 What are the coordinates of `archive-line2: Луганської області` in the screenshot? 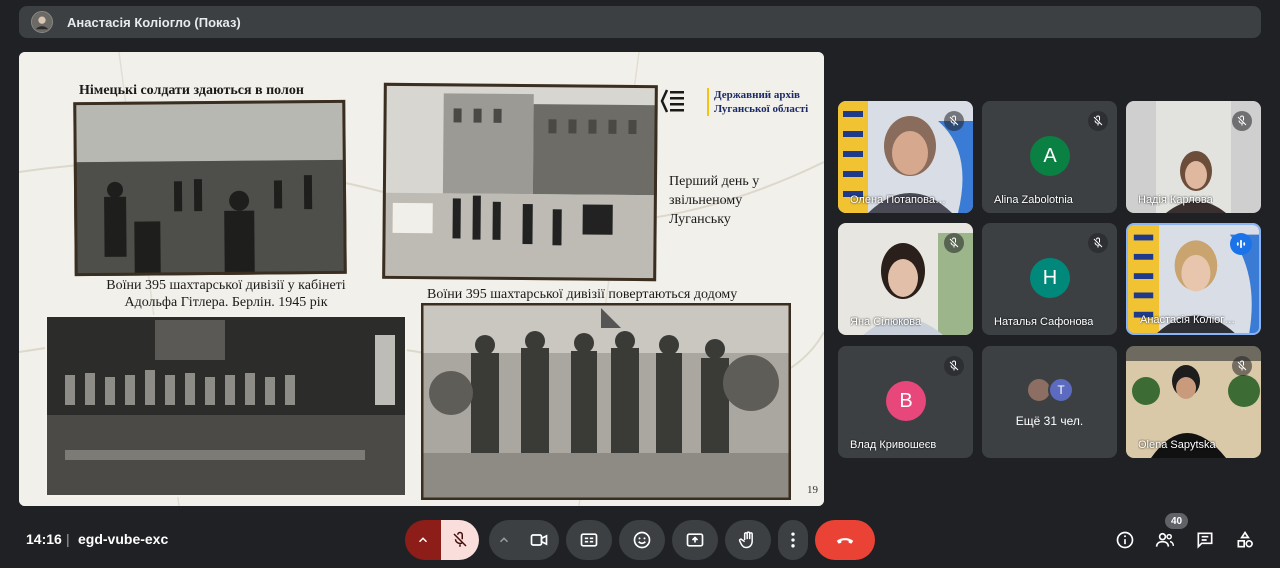 It's located at (761, 109).